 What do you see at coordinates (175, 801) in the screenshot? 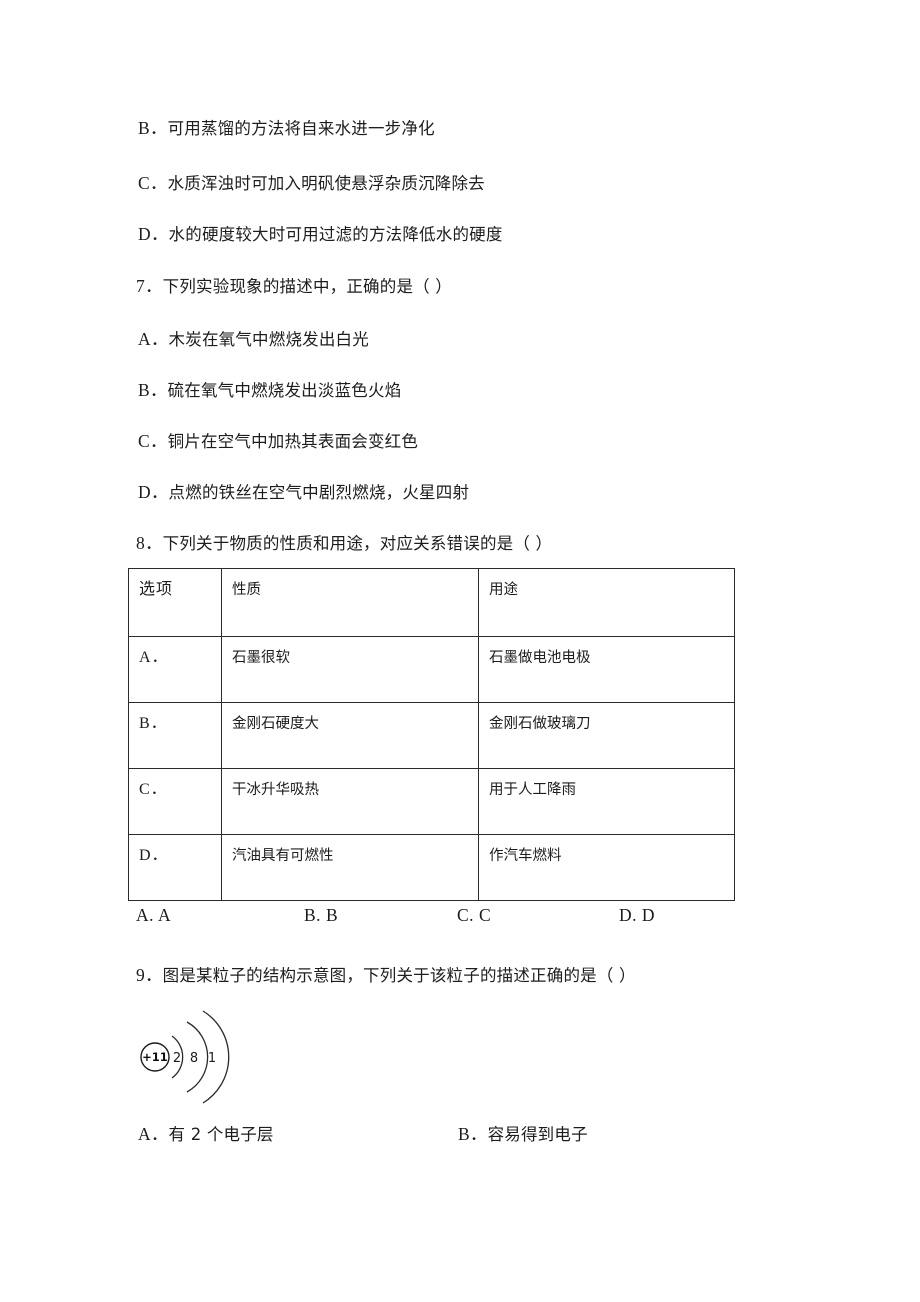
I see `table-cell-option-c: C．` at bounding box center [175, 801].